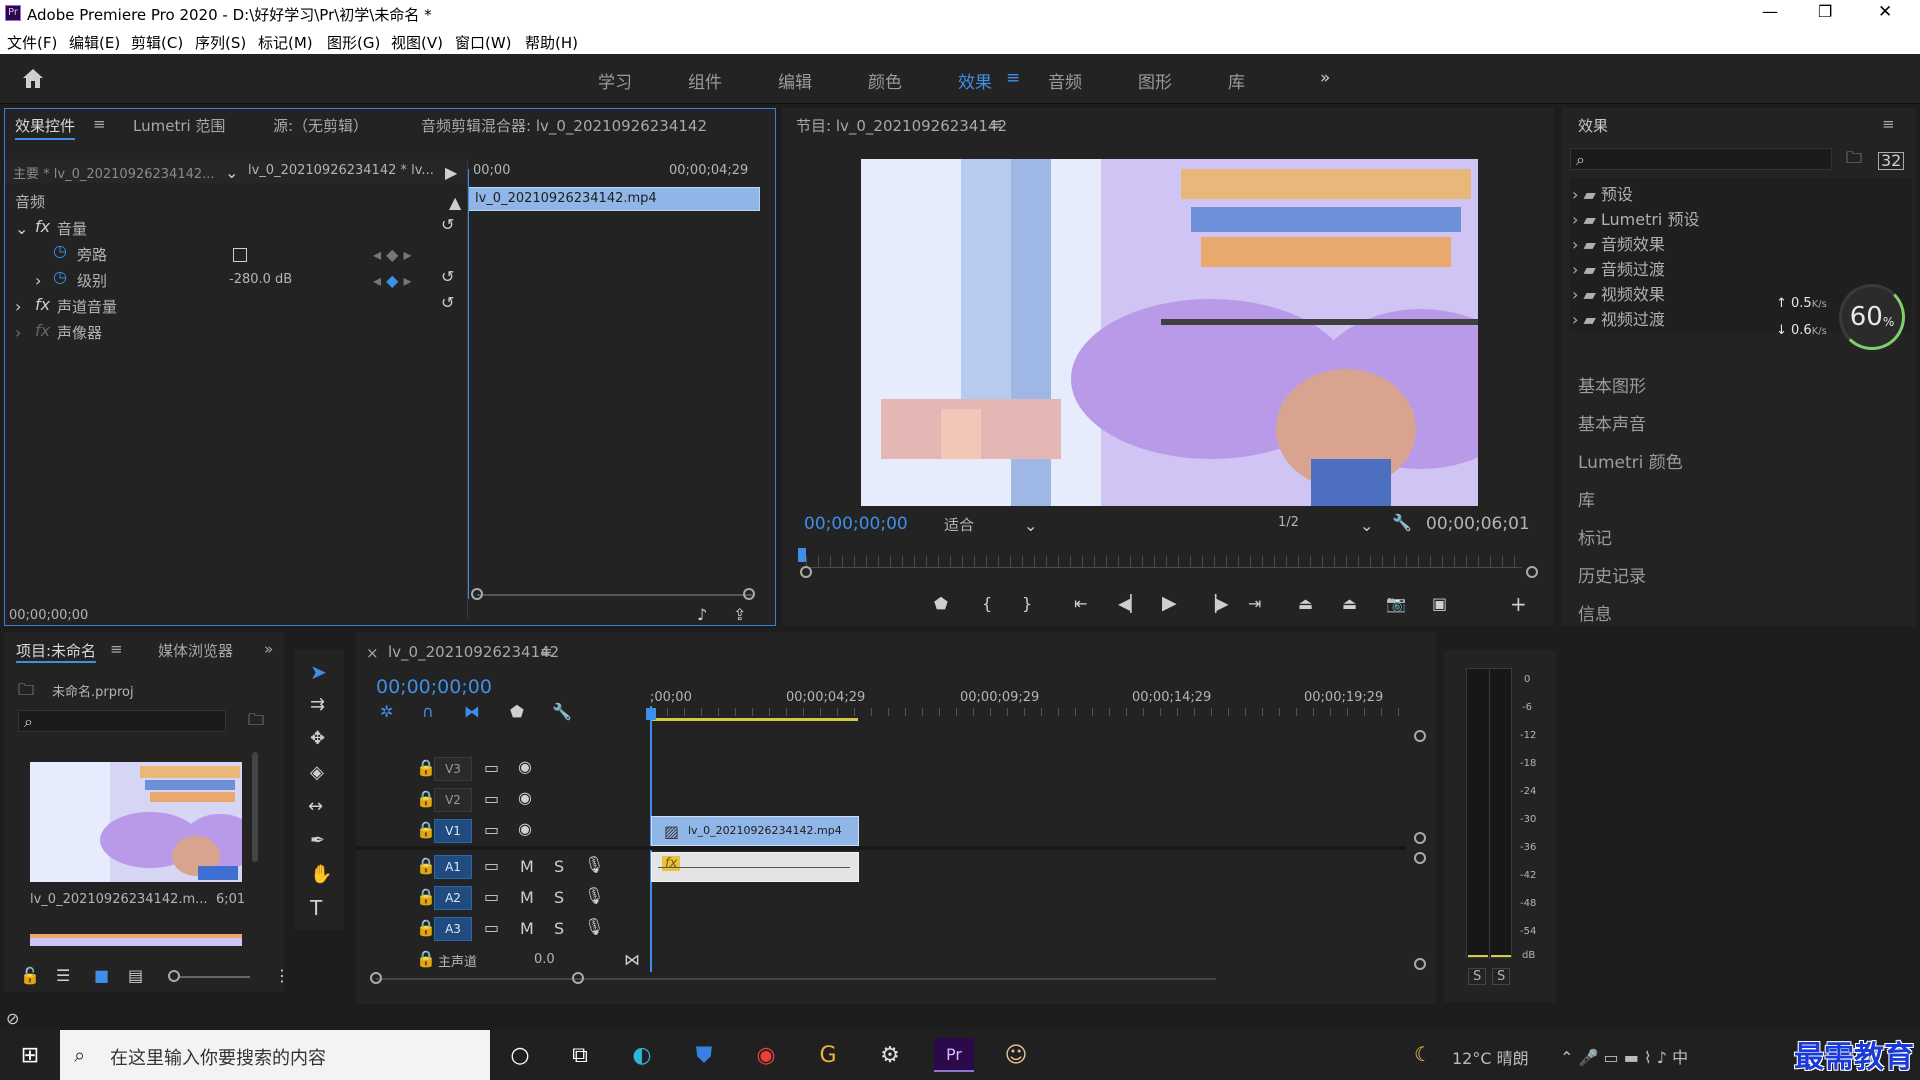 The image size is (1920, 1080). Describe the element at coordinates (705, 80) in the screenshot. I see `workspace-assembly: 组件` at that location.